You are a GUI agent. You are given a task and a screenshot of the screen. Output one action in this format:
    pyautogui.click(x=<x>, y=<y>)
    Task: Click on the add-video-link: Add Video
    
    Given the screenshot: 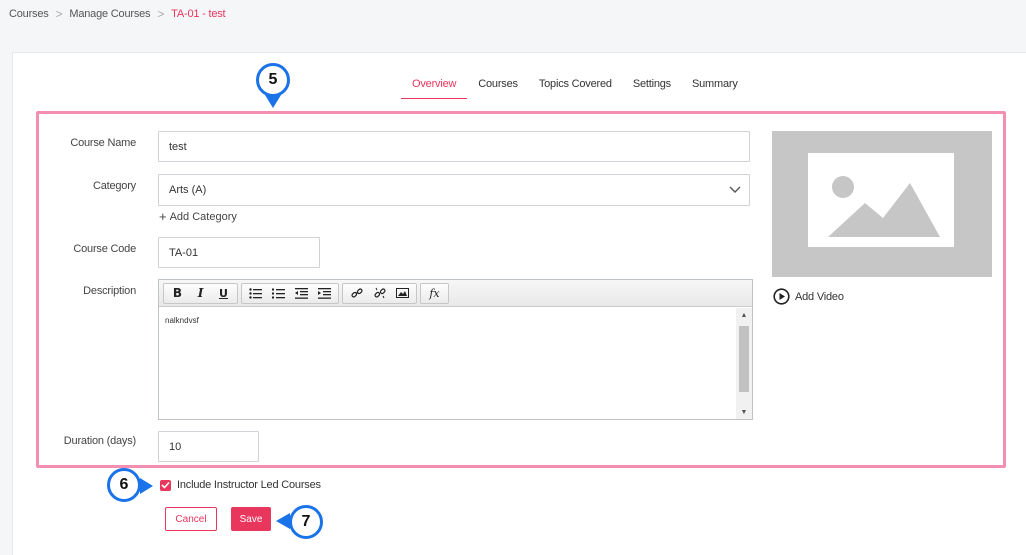 What is the action you would take?
    pyautogui.click(x=808, y=296)
    